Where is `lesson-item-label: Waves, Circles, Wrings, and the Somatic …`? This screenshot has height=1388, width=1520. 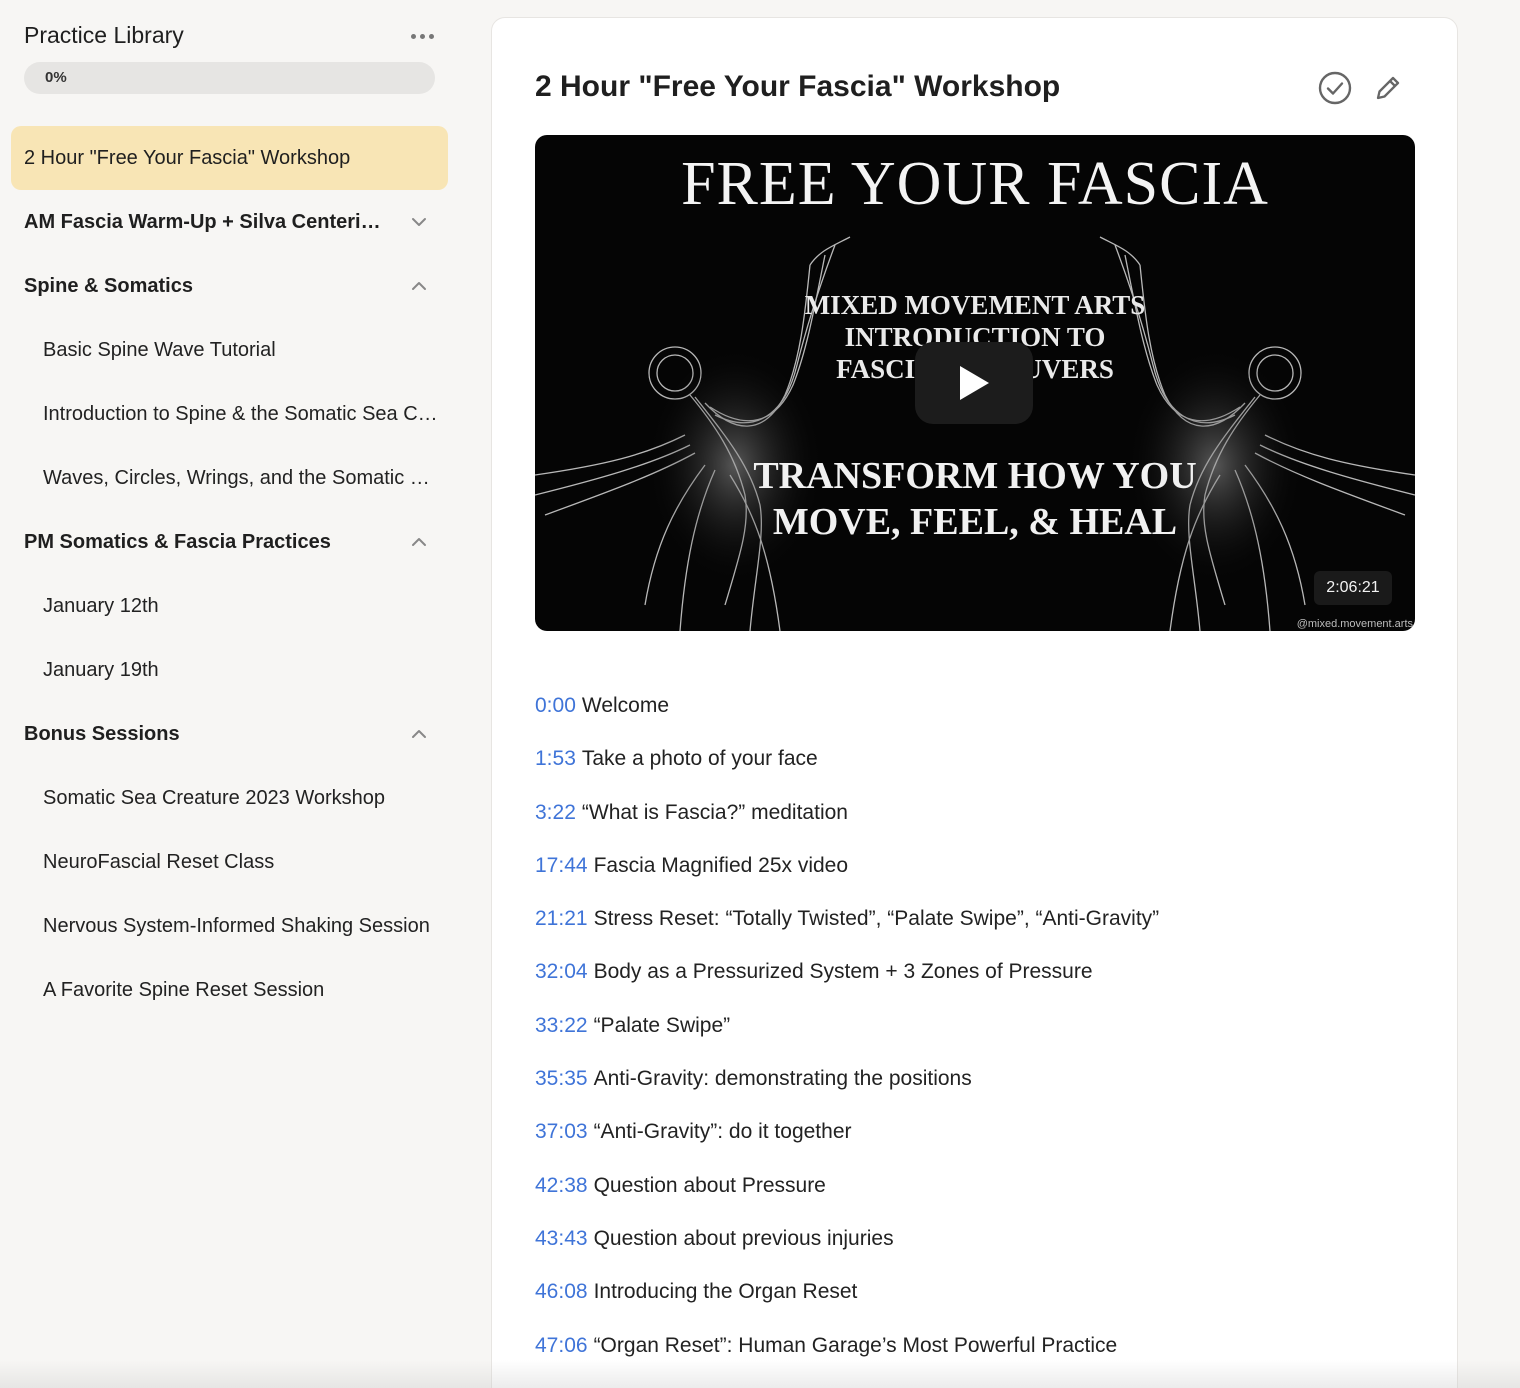 lesson-item-label: Waves, Circles, Wrings, and the Somatic … is located at coordinates (241, 477).